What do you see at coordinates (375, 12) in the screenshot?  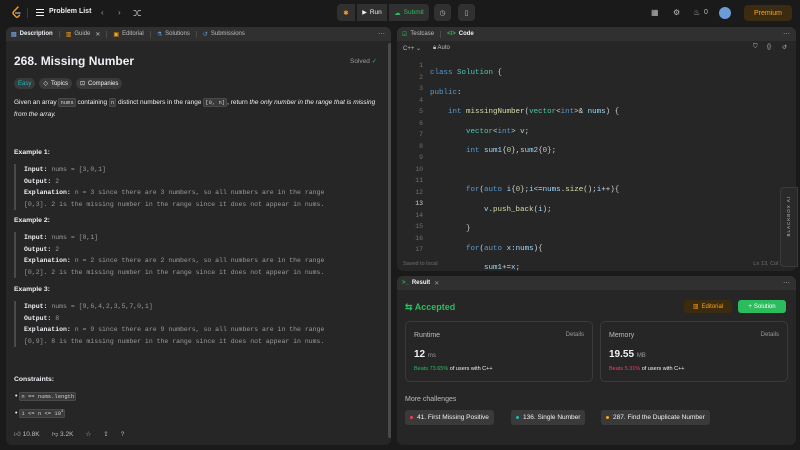 I see `run-label: Run` at bounding box center [375, 12].